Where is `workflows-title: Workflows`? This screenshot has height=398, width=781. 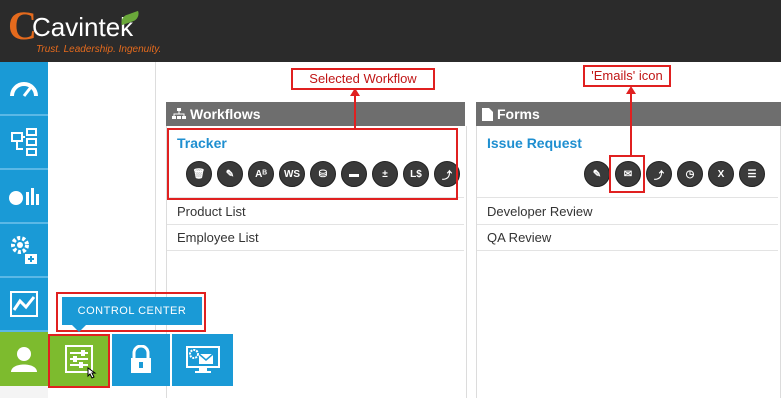
workflows-title: Workflows is located at coordinates (225, 114).